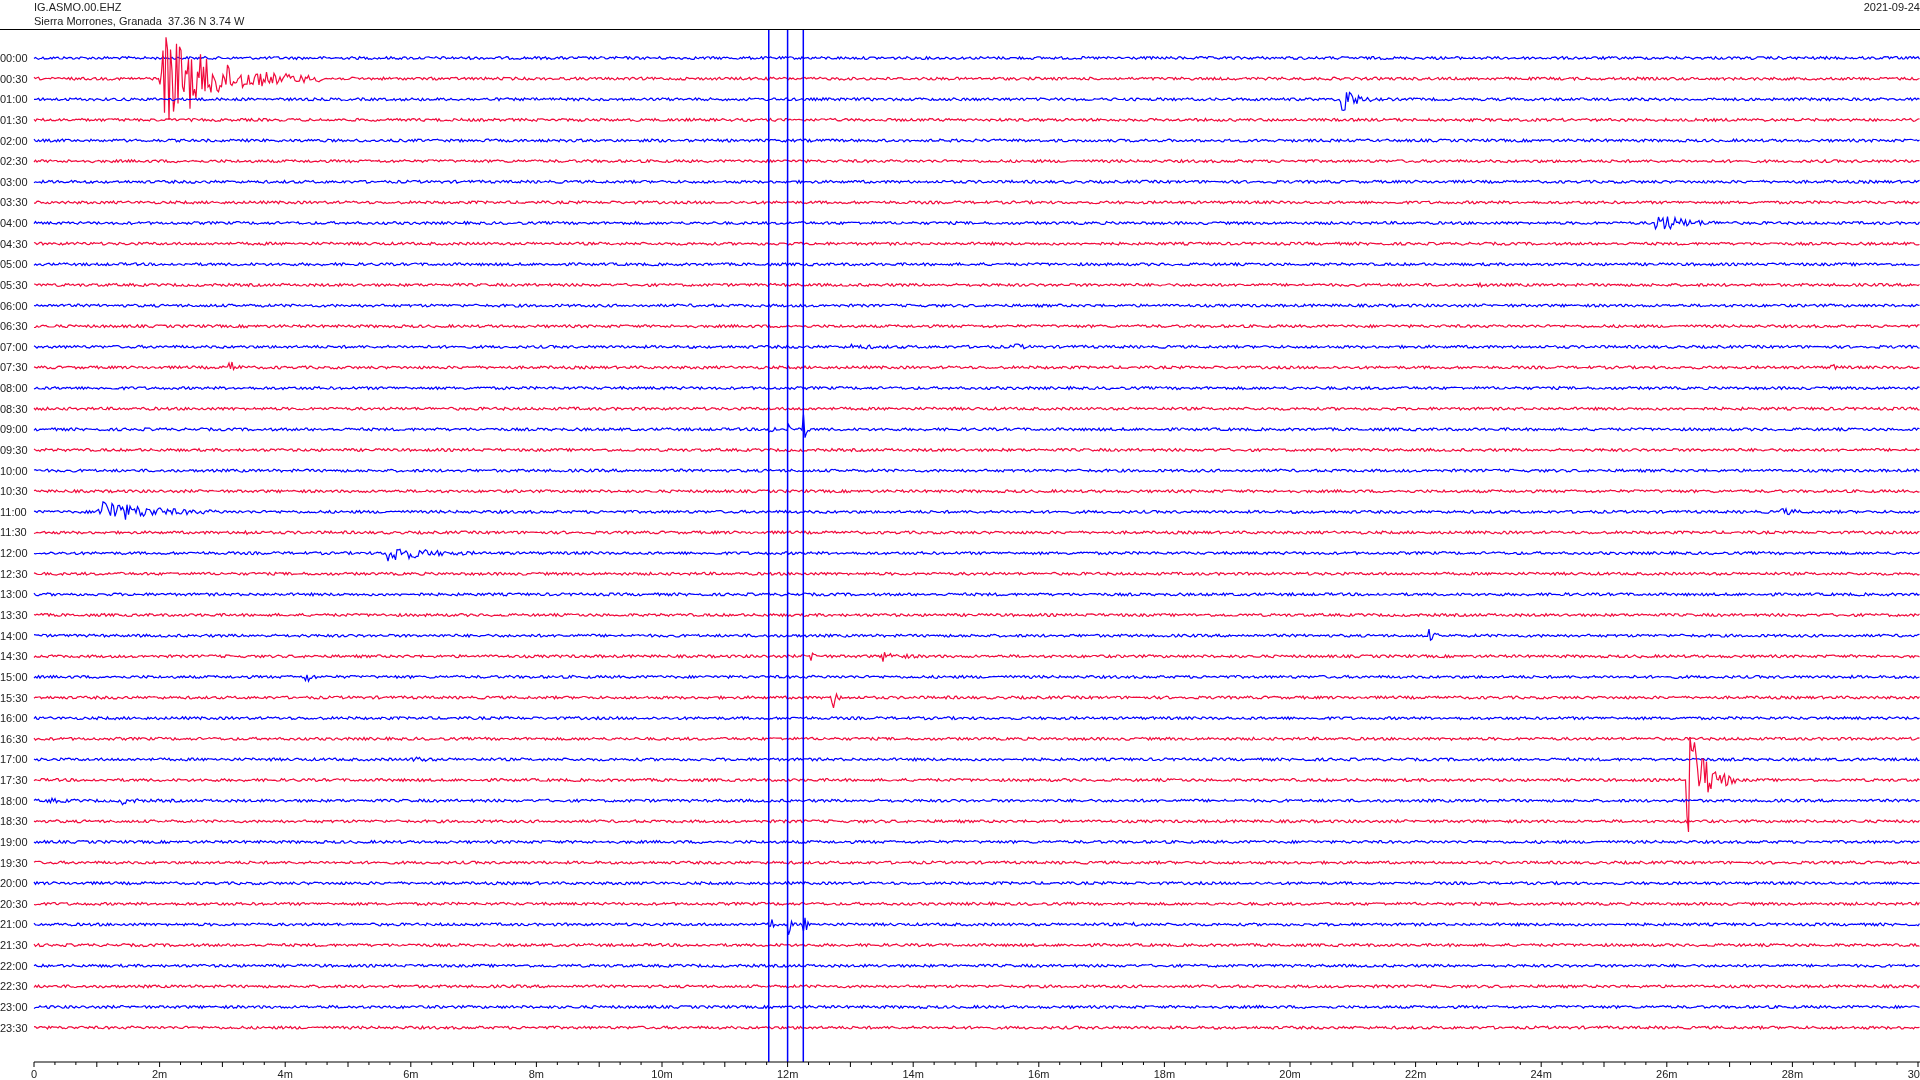  I want to click on time-label: 08:00, so click(14, 388).